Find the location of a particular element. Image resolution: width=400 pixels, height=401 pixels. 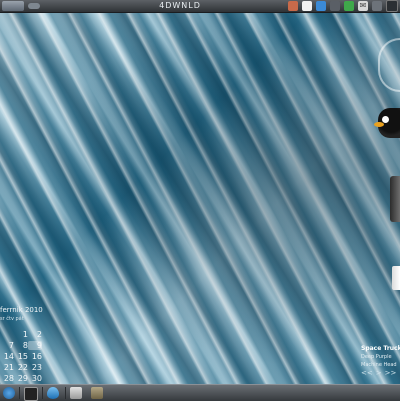

track-album: Machine Head is located at coordinates (379, 365).